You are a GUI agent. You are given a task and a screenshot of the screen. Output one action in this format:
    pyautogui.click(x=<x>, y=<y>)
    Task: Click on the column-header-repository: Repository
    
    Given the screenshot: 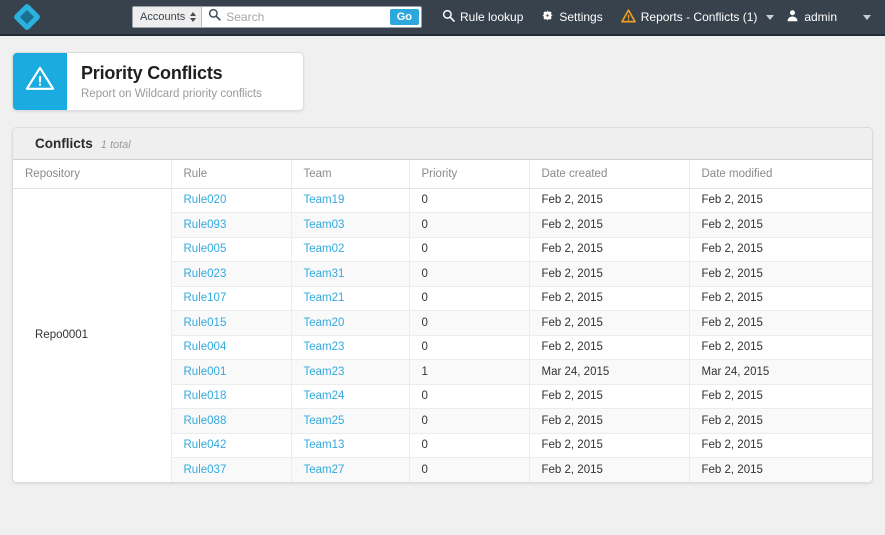 What is the action you would take?
    pyautogui.click(x=92, y=174)
    